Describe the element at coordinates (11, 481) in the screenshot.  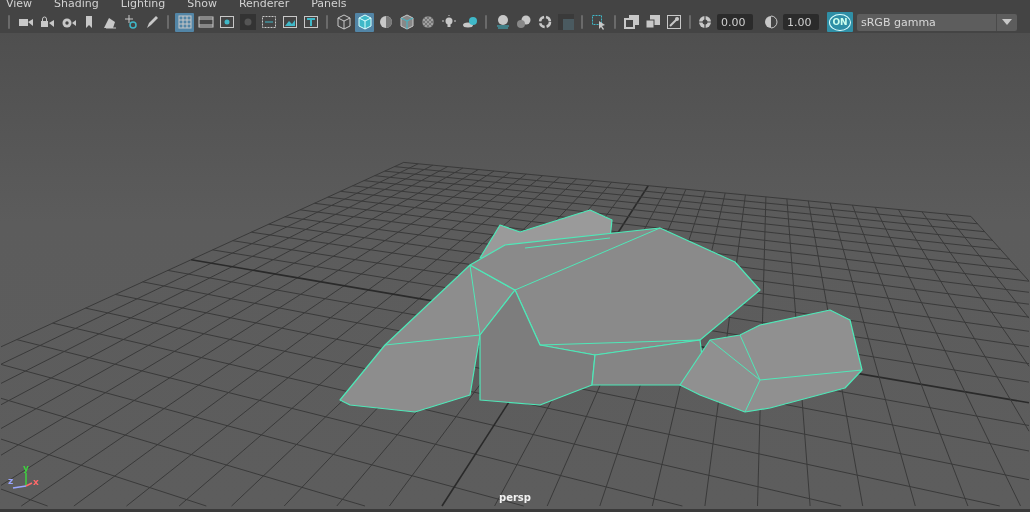
I see `axis-label: z` at that location.